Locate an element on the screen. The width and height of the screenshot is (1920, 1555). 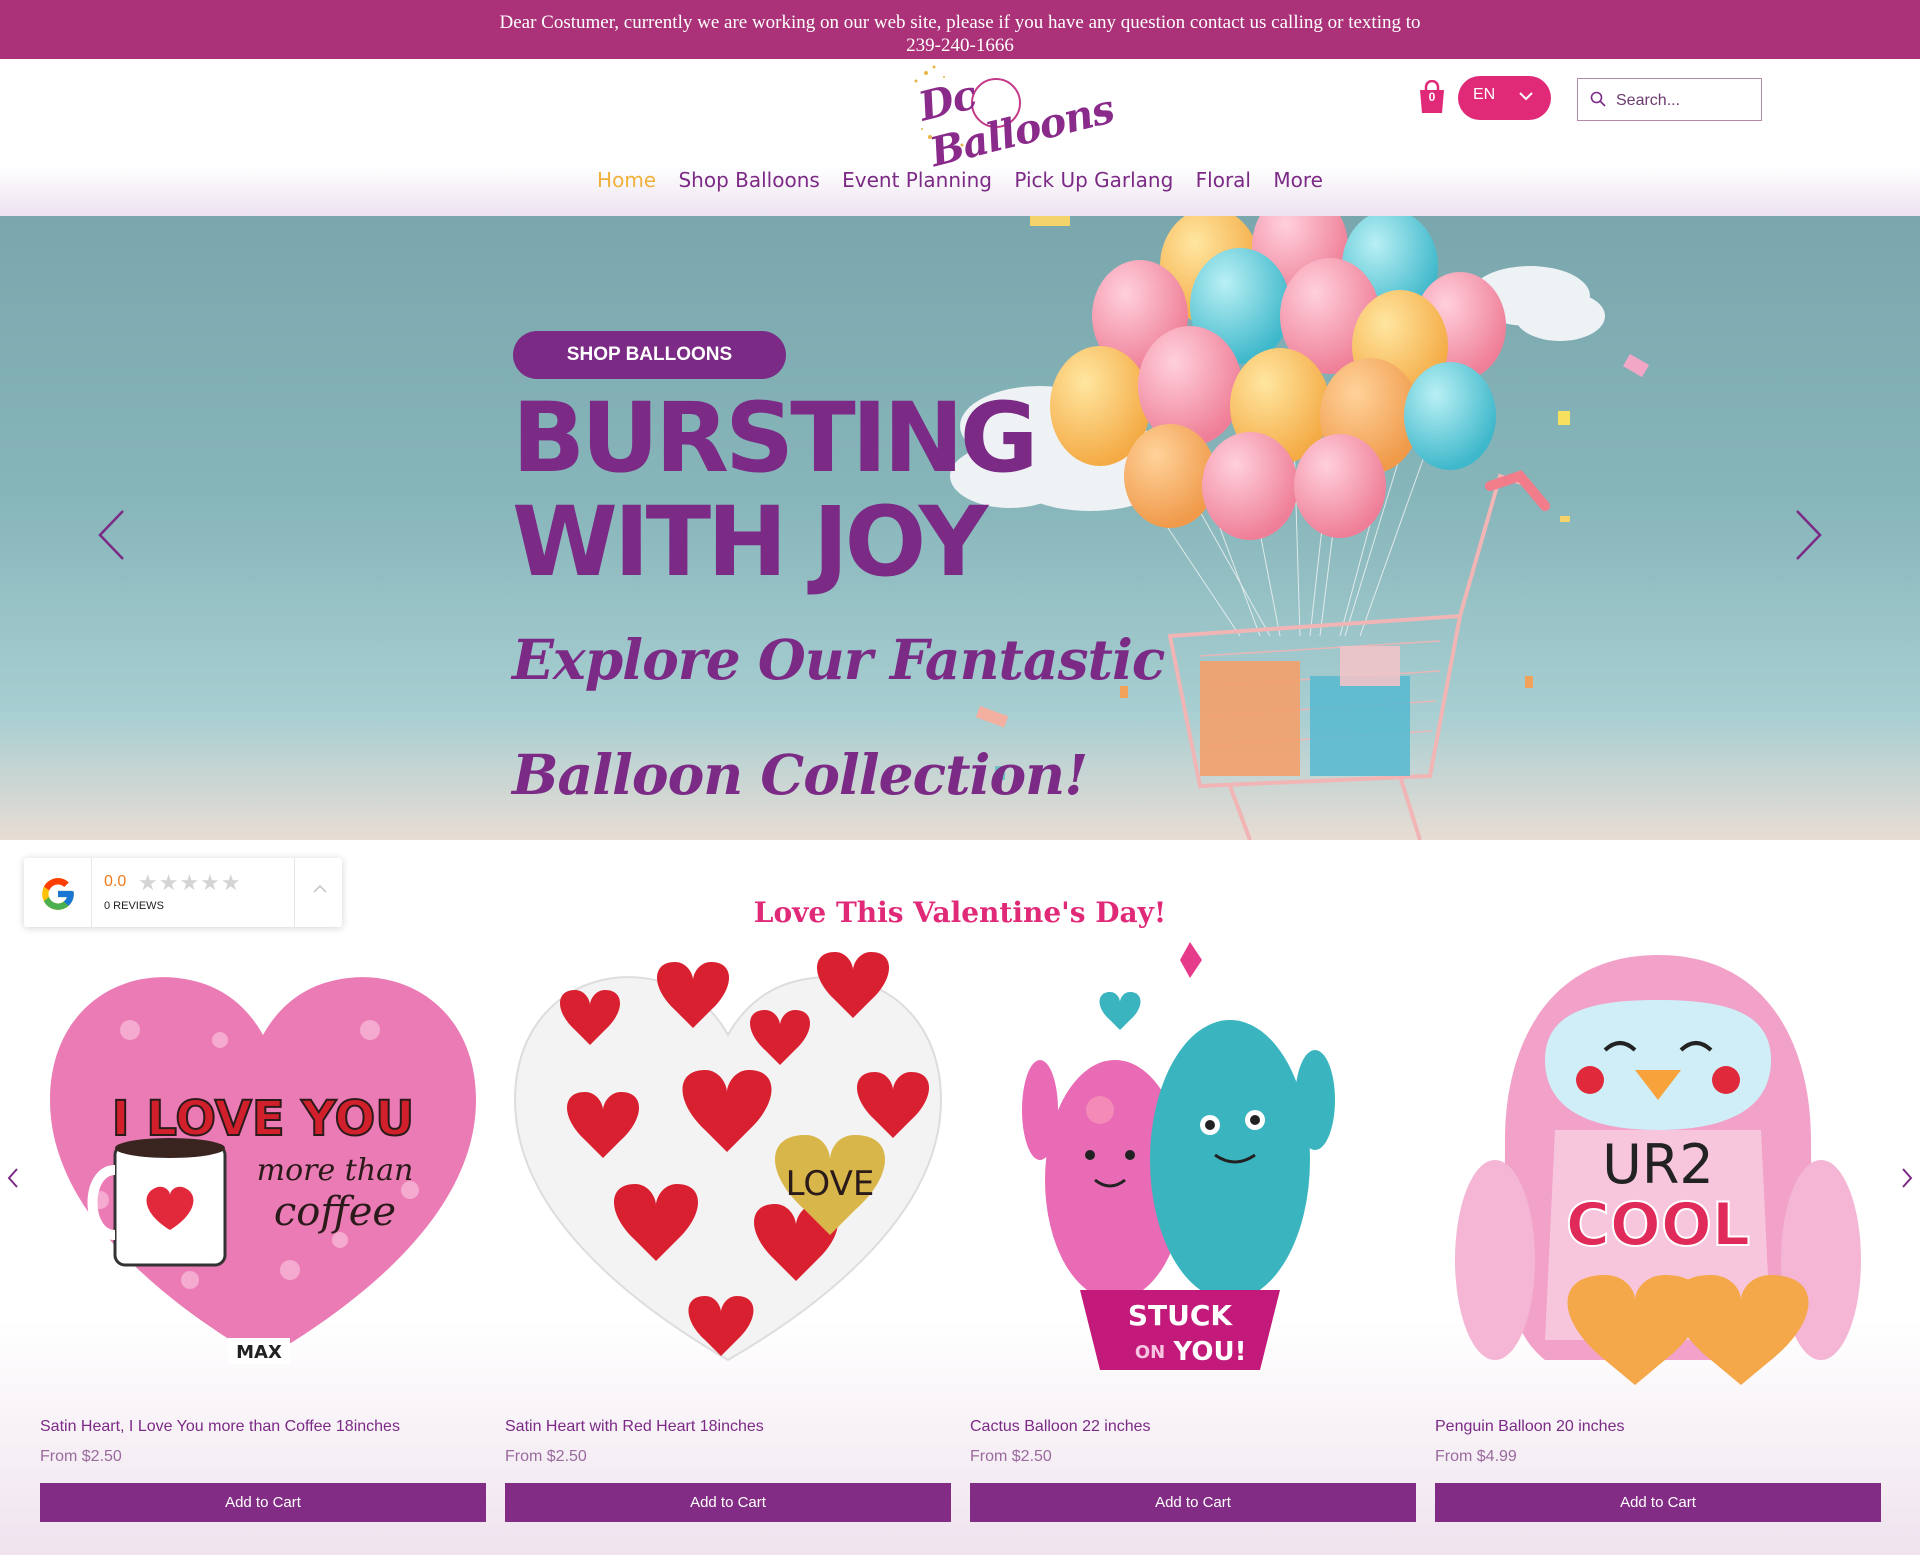
hero-subheadline-line2: Balloon Collection! is located at coordinates (800, 774).